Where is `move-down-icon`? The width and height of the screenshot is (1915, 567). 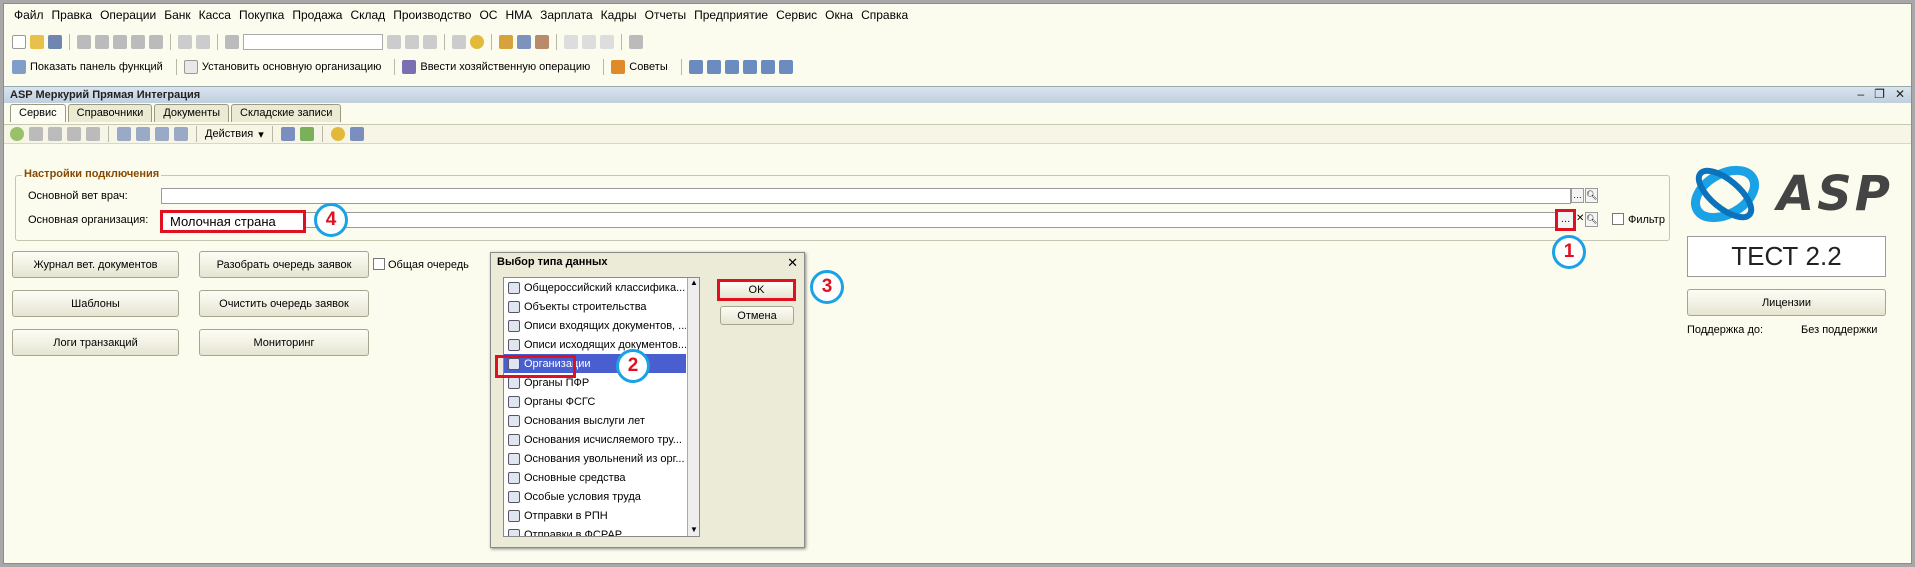
move-down-icon is located at coordinates (143, 134).